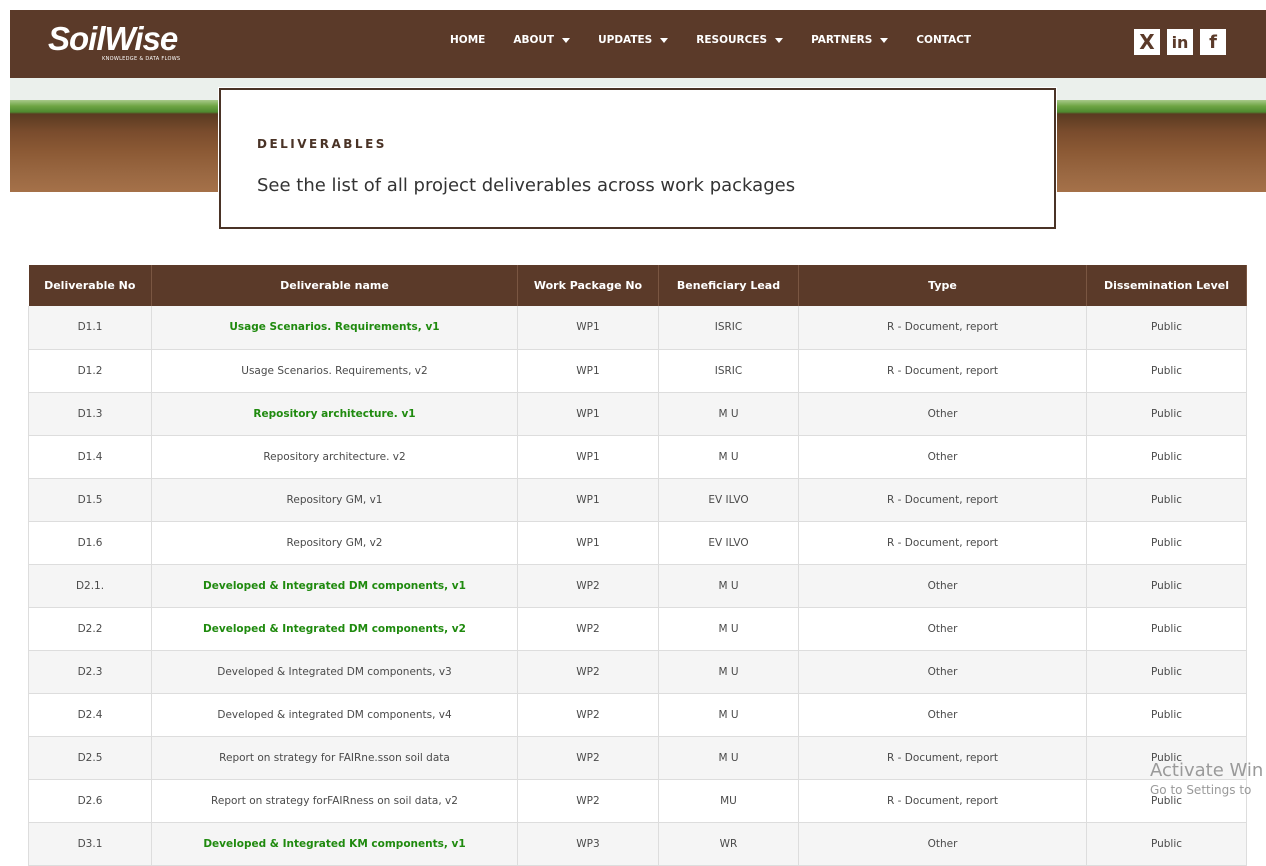  What do you see at coordinates (1159, 146) in the screenshot?
I see `soil-illustration-right` at bounding box center [1159, 146].